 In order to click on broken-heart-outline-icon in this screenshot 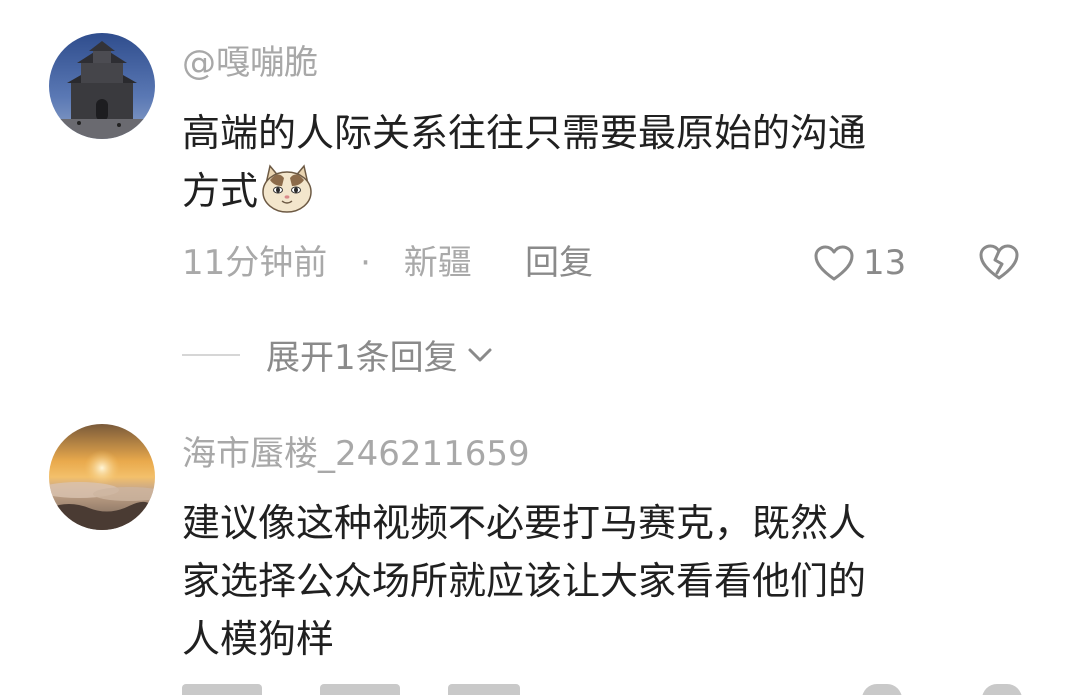, I will do `click(999, 262)`.